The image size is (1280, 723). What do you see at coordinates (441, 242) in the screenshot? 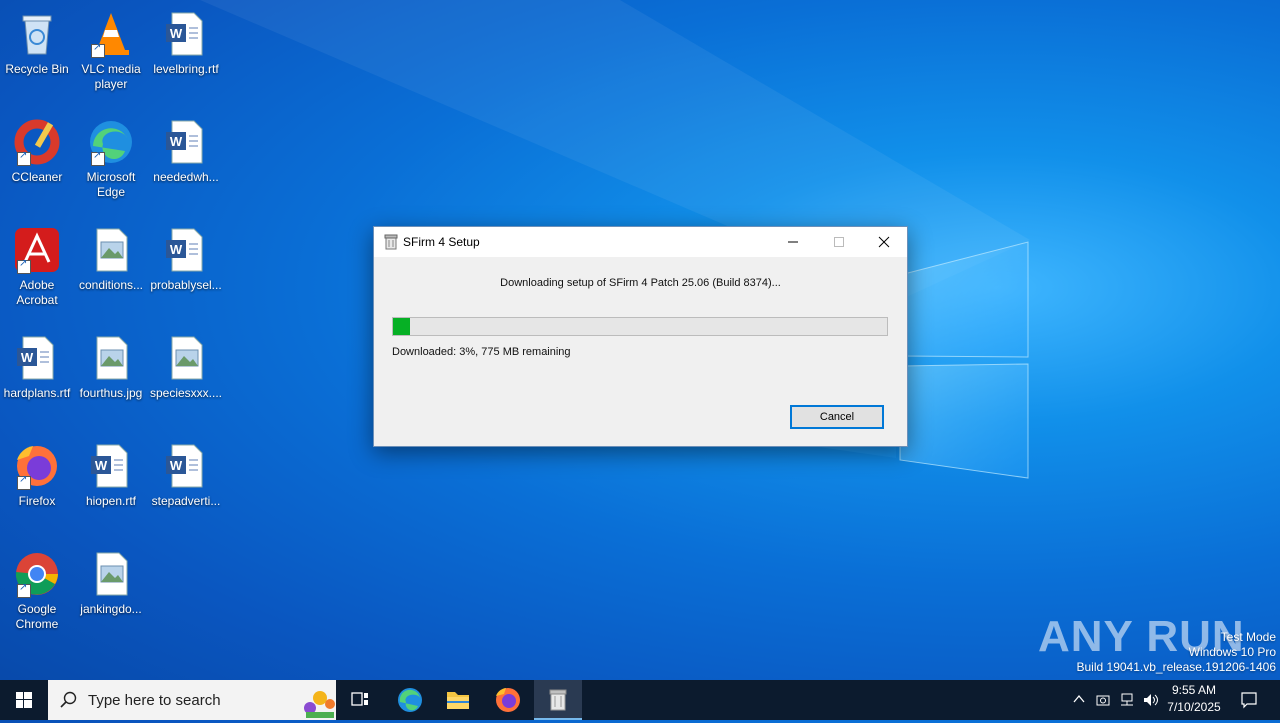
I see `dialog-title: SFirm 4 Setup` at bounding box center [441, 242].